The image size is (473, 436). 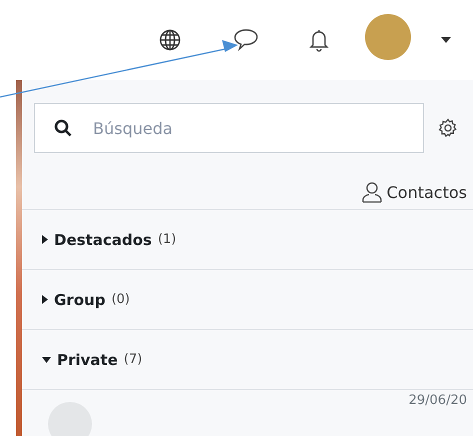 I want to click on notifications-button, so click(x=319, y=40).